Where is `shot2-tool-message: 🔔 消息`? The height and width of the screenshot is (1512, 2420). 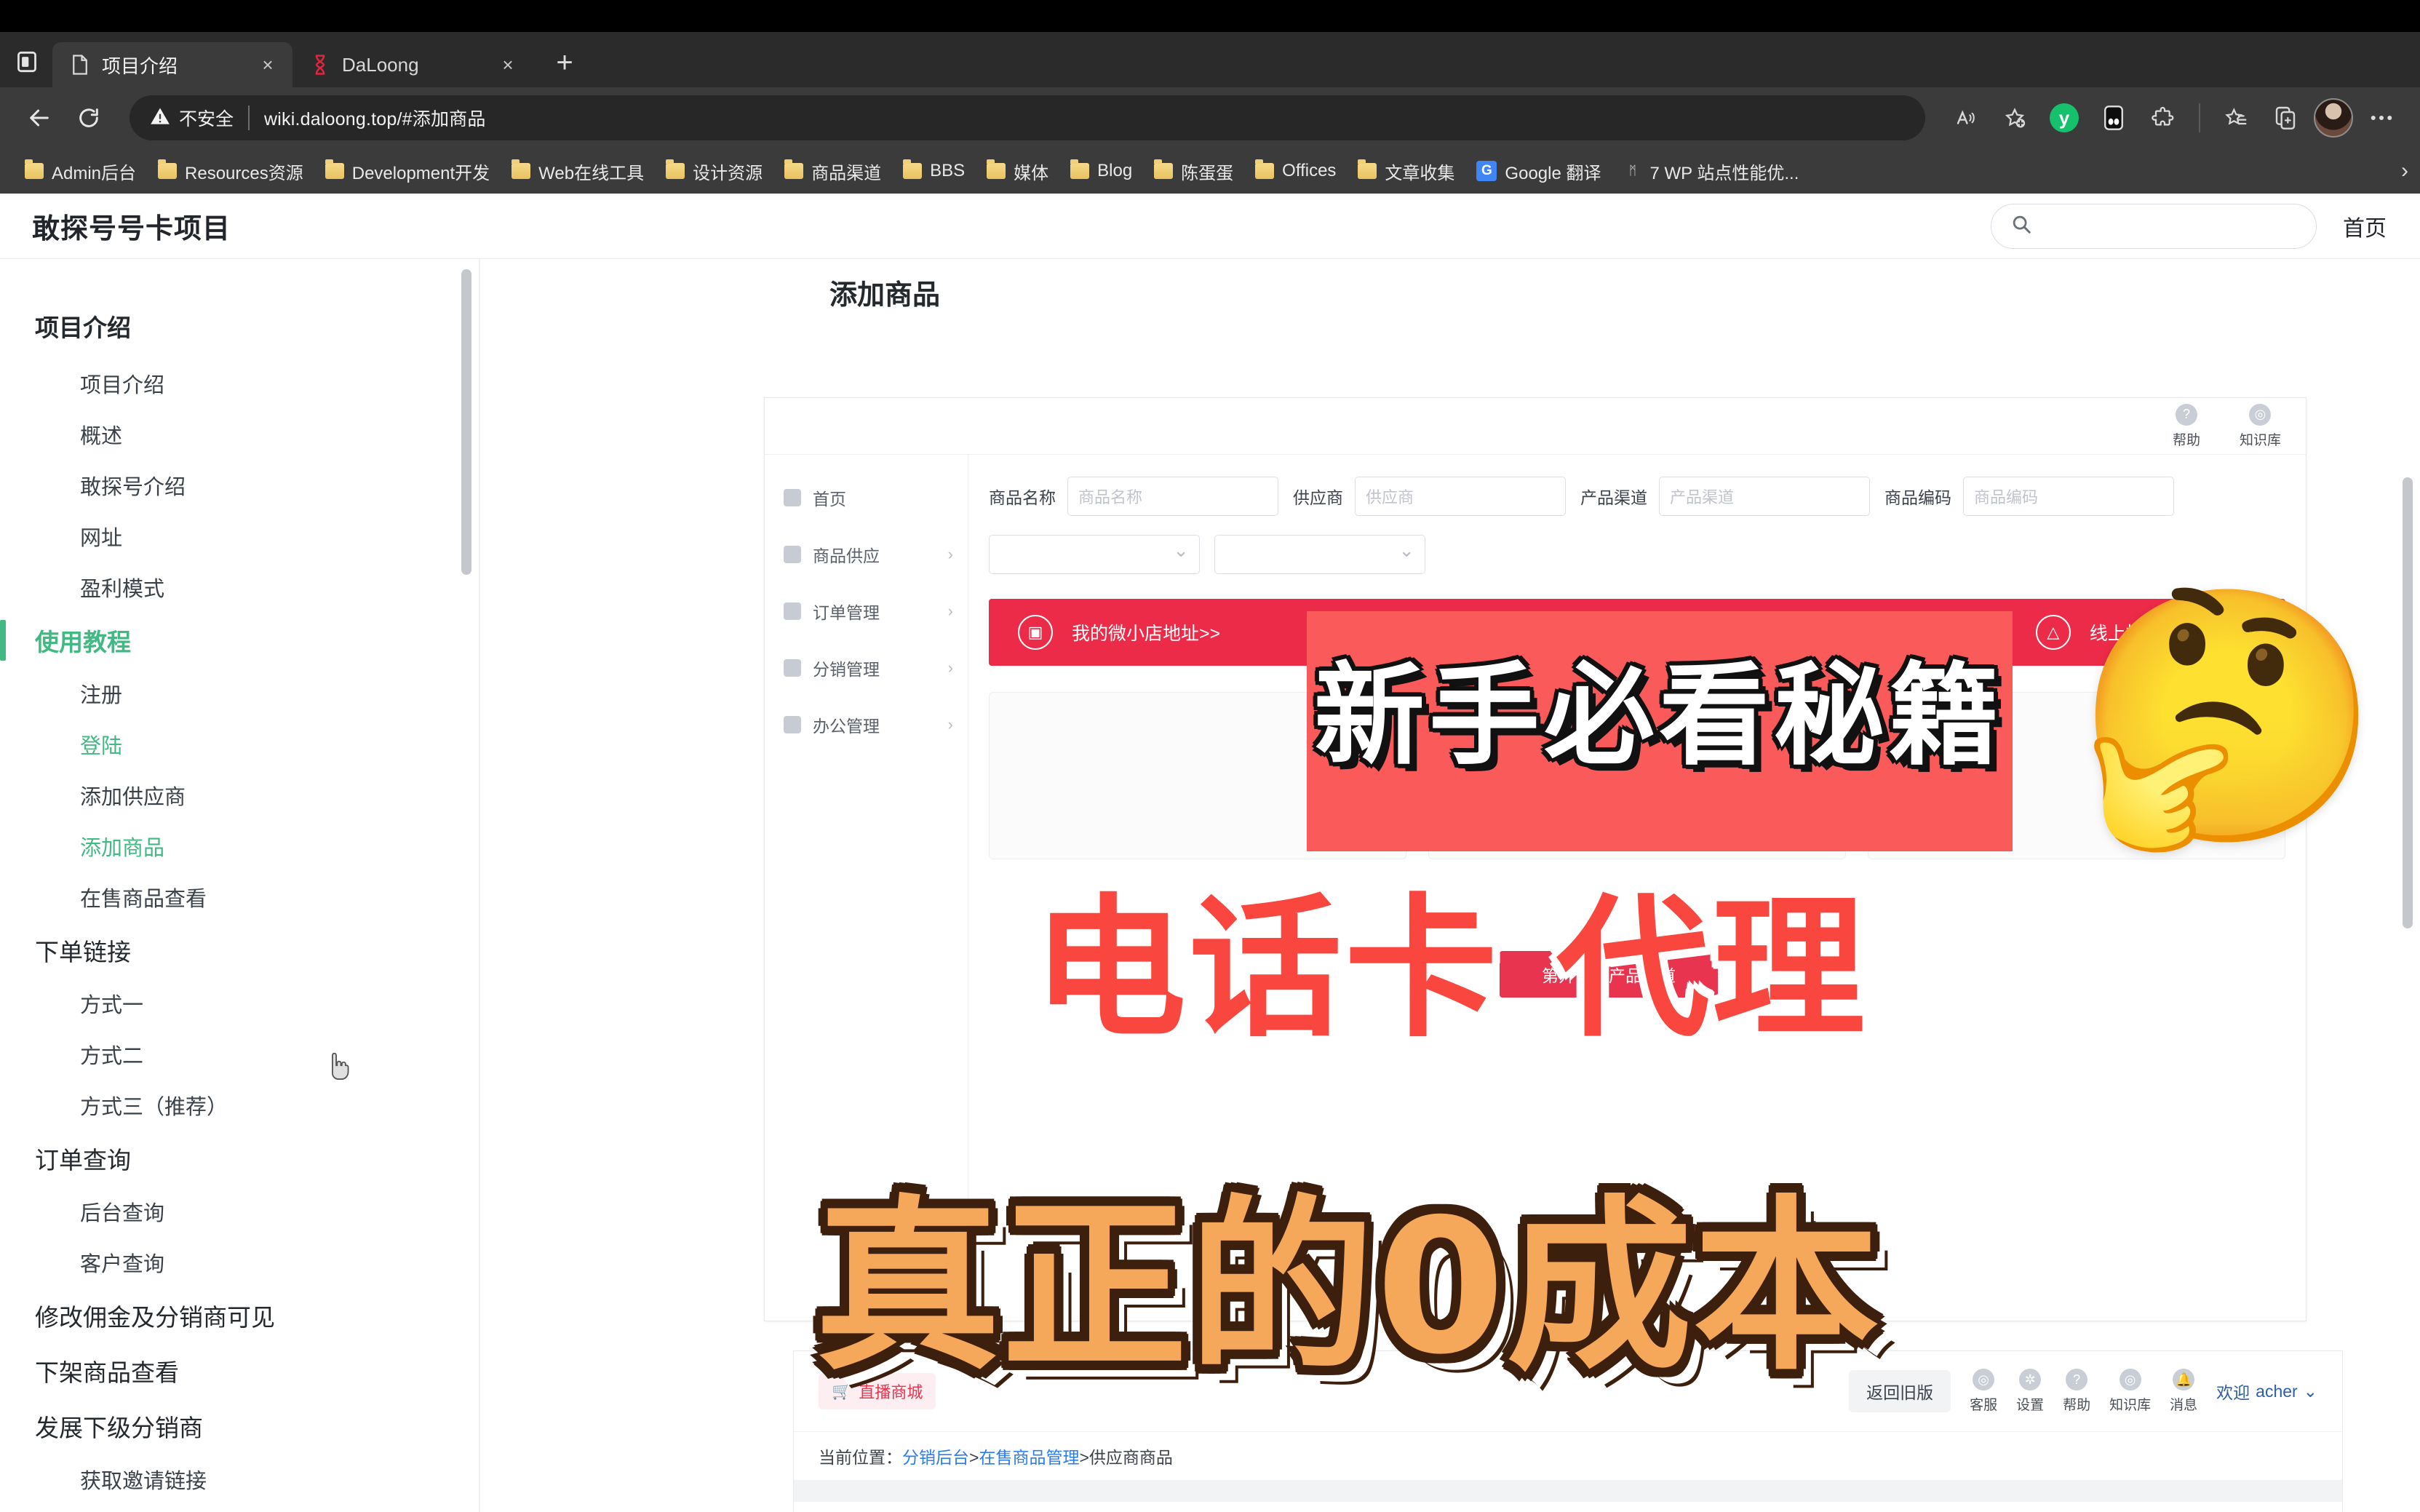
shot2-tool-message: 🔔 消息 is located at coordinates (2183, 1392).